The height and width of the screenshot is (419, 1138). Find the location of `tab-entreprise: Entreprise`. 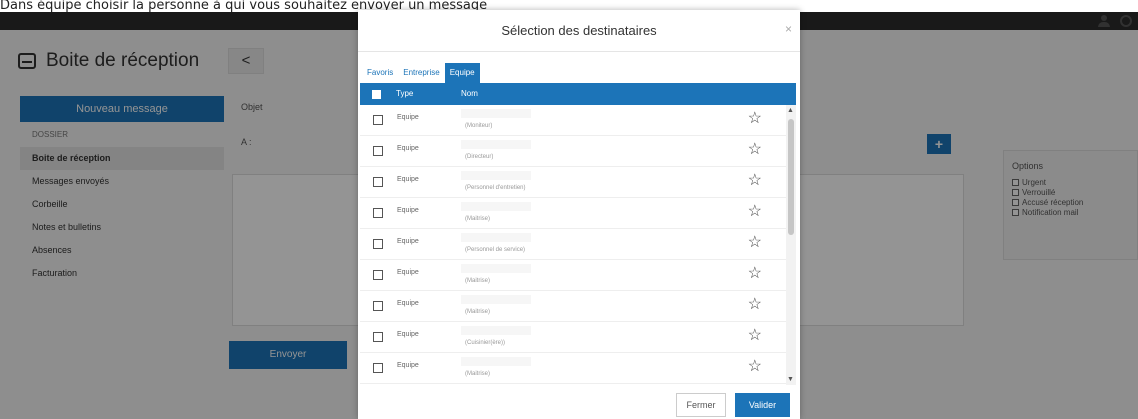

tab-entreprise: Entreprise is located at coordinates (421, 73).